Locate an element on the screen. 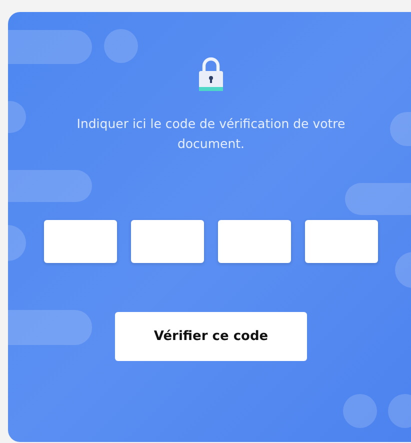 The width and height of the screenshot is (411, 443). verify-code-button: Vérifier ce code is located at coordinates (211, 336).